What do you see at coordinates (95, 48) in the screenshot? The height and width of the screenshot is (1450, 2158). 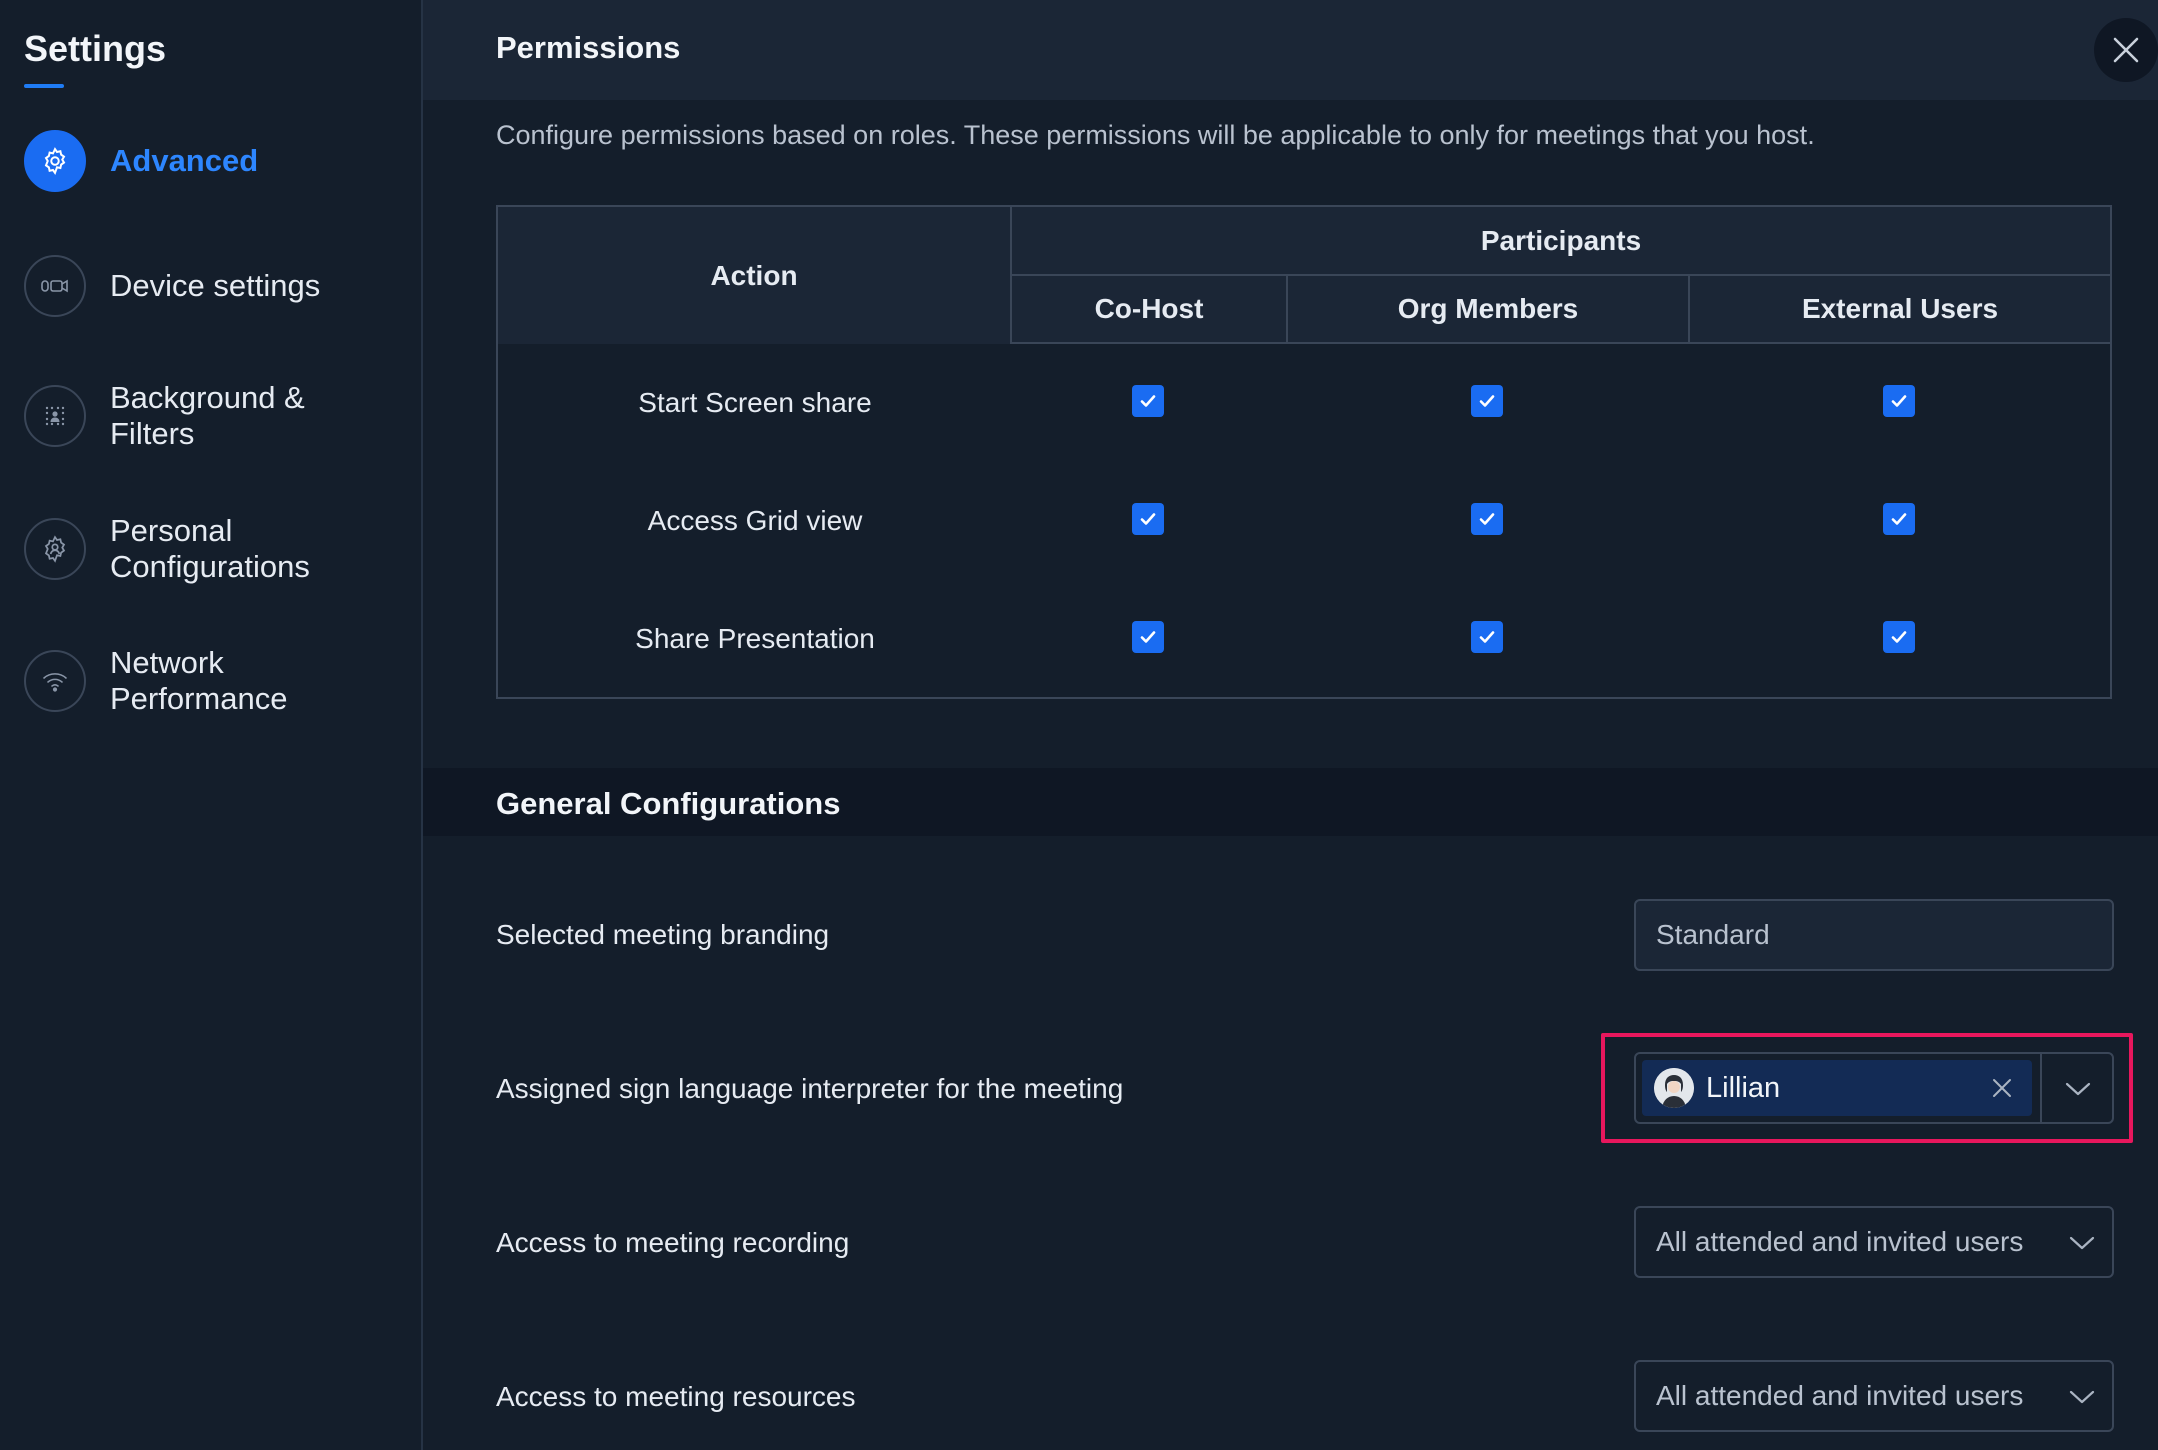 I see `sidebar-title: Settings` at bounding box center [95, 48].